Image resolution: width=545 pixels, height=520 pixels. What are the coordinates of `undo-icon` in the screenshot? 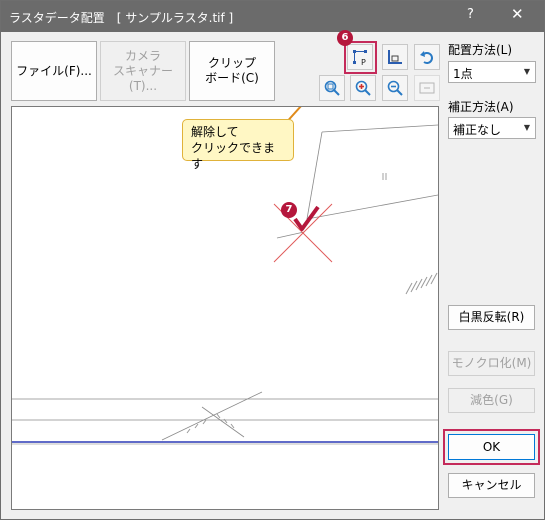 It's located at (426, 57).